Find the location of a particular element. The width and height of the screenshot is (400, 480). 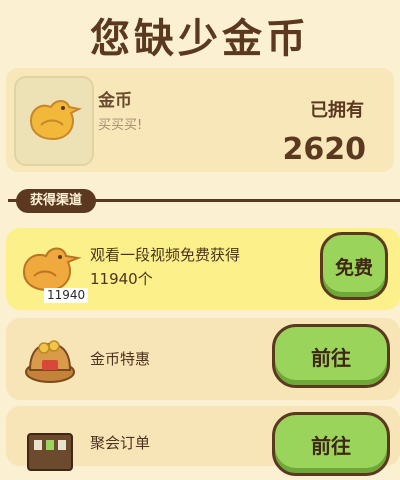

coin-description: 买买买! is located at coordinates (120, 125).